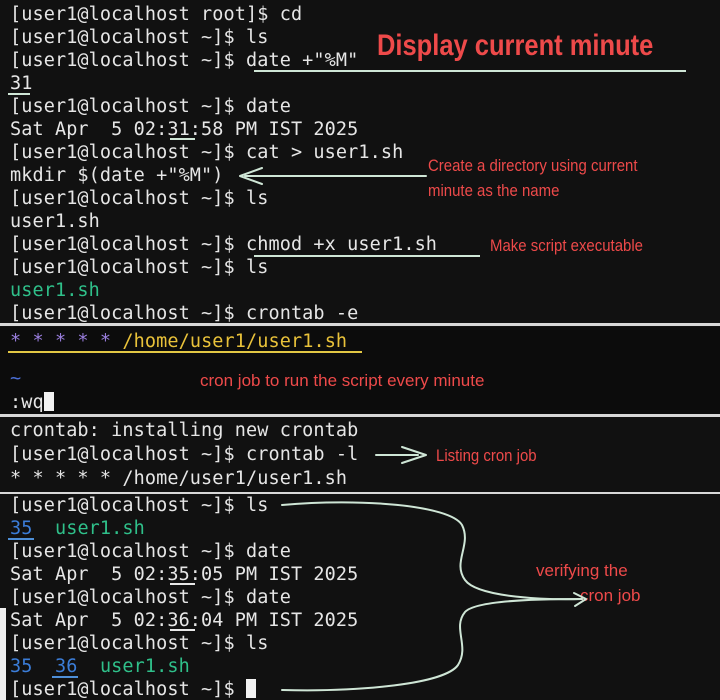  What do you see at coordinates (184, 313) in the screenshot?
I see `terminal-line: [user1@localhost ~]$ crontab -e` at bounding box center [184, 313].